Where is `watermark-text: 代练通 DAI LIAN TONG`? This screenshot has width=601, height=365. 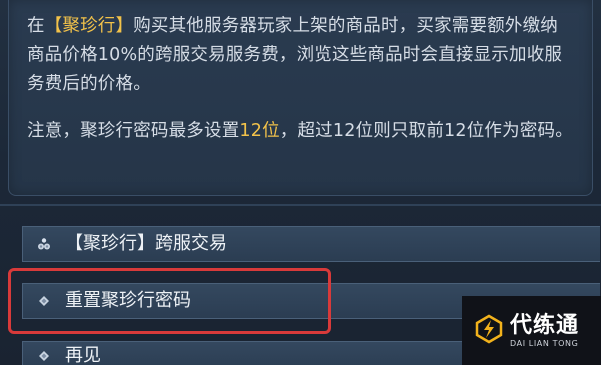
watermark-text: 代练通 DAI LIAN TONG is located at coordinates (544, 331).